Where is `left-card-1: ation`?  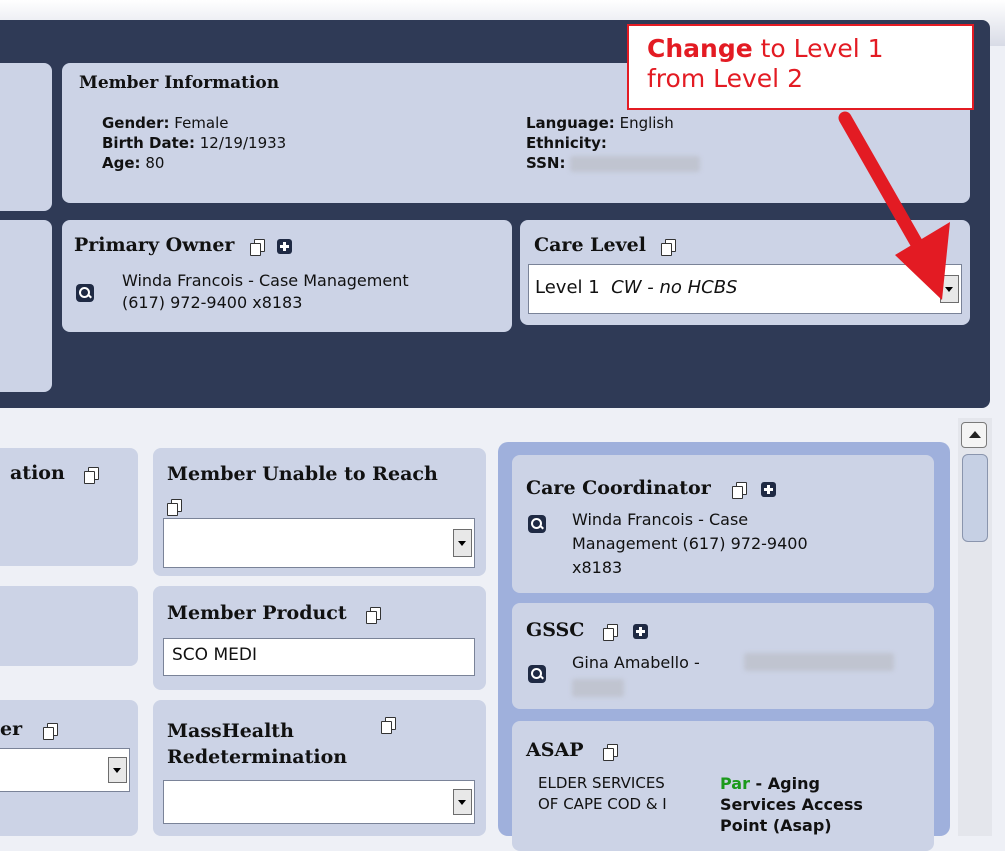
left-card-1: ation is located at coordinates (69, 507).